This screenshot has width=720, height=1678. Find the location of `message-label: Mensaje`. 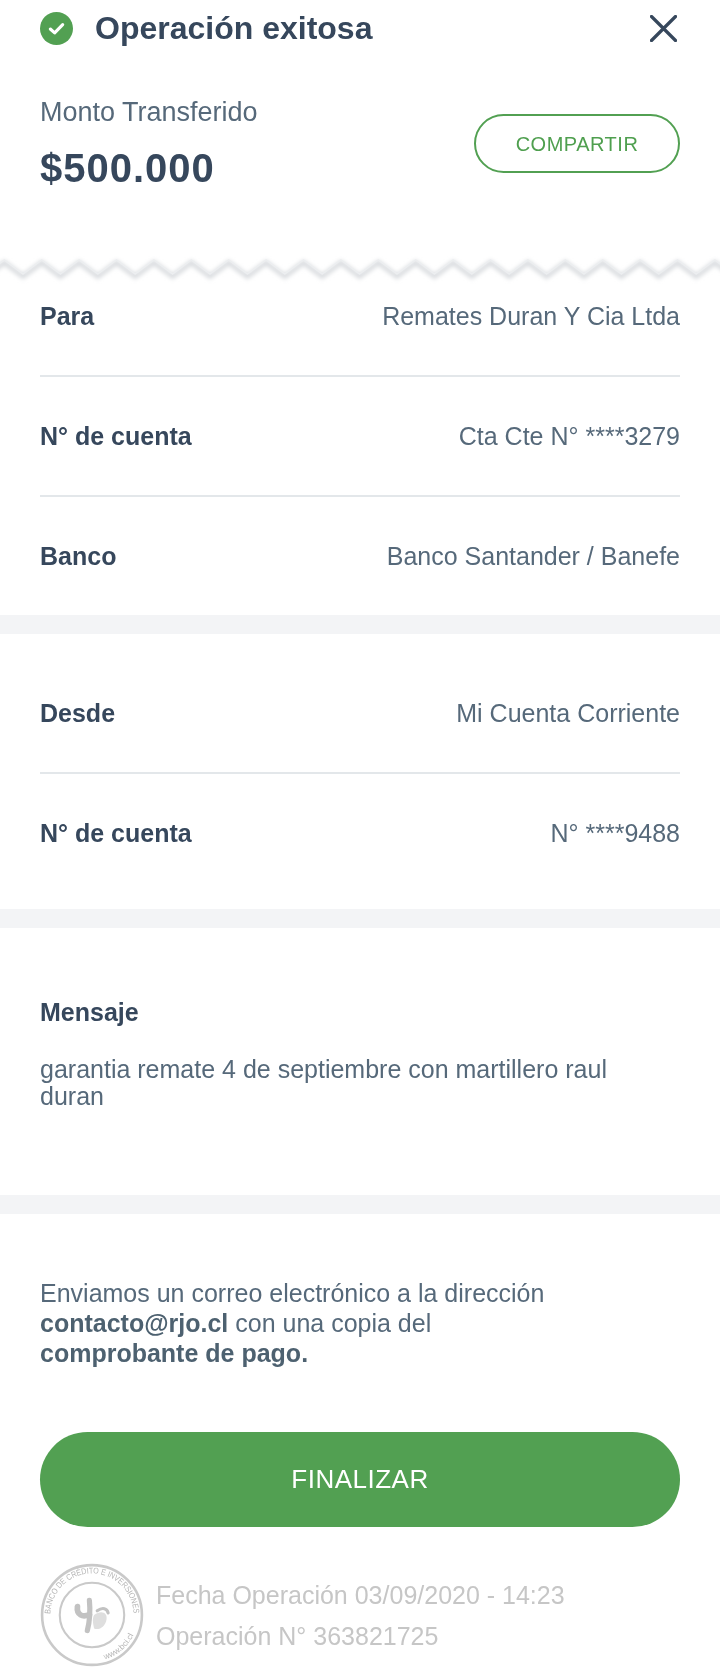

message-label: Mensaje is located at coordinates (90, 1012).